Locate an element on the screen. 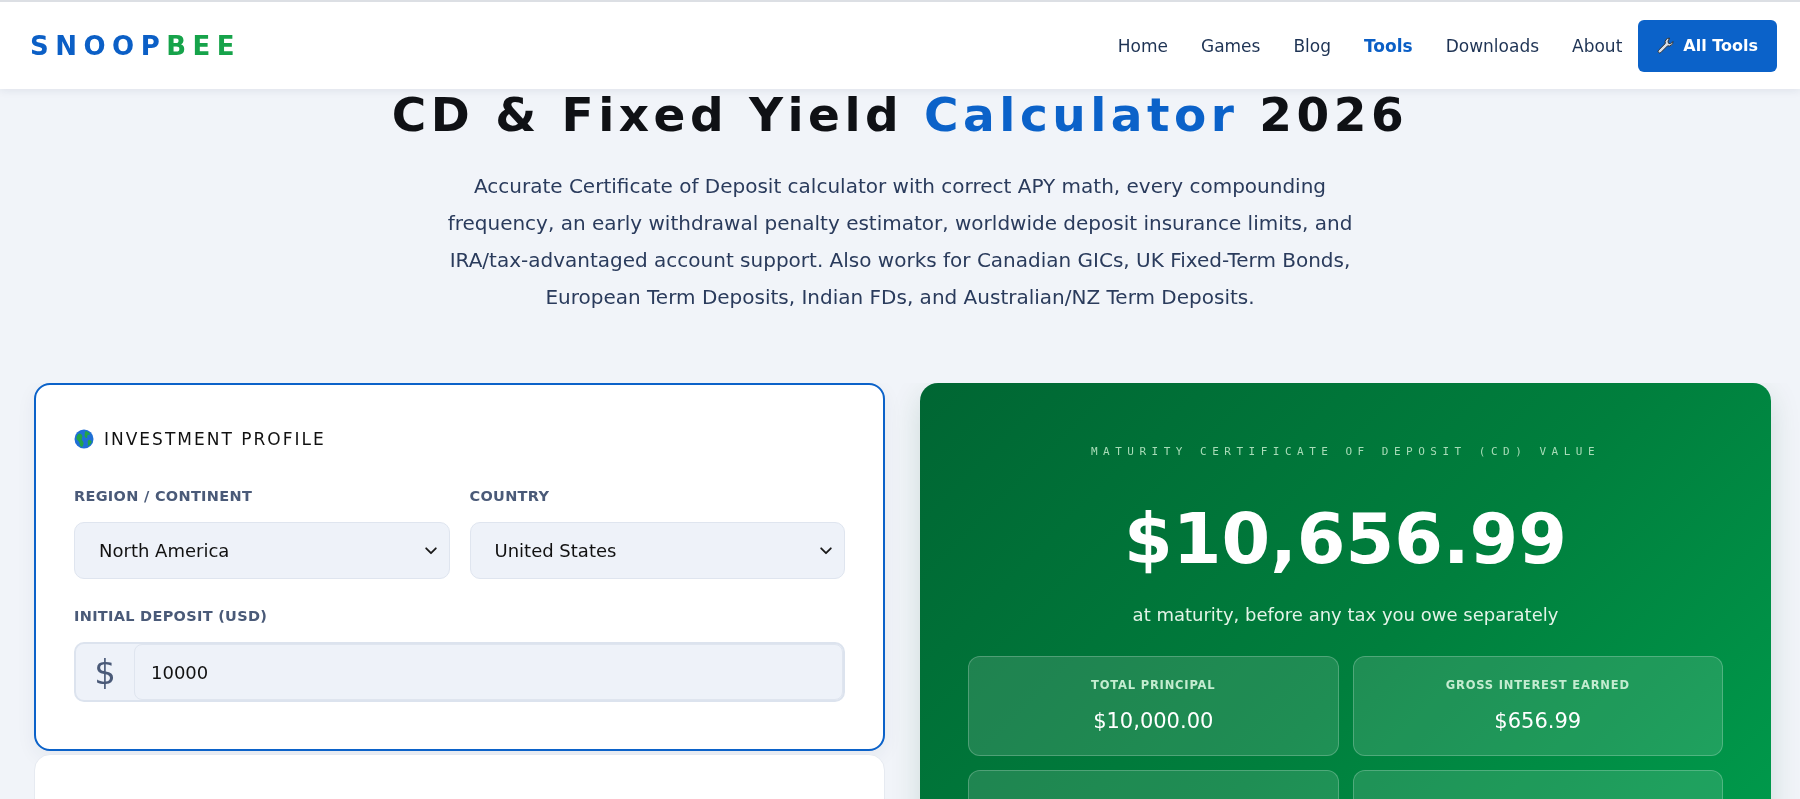 This screenshot has height=799, width=1800. nav-link: Home is located at coordinates (1142, 45).